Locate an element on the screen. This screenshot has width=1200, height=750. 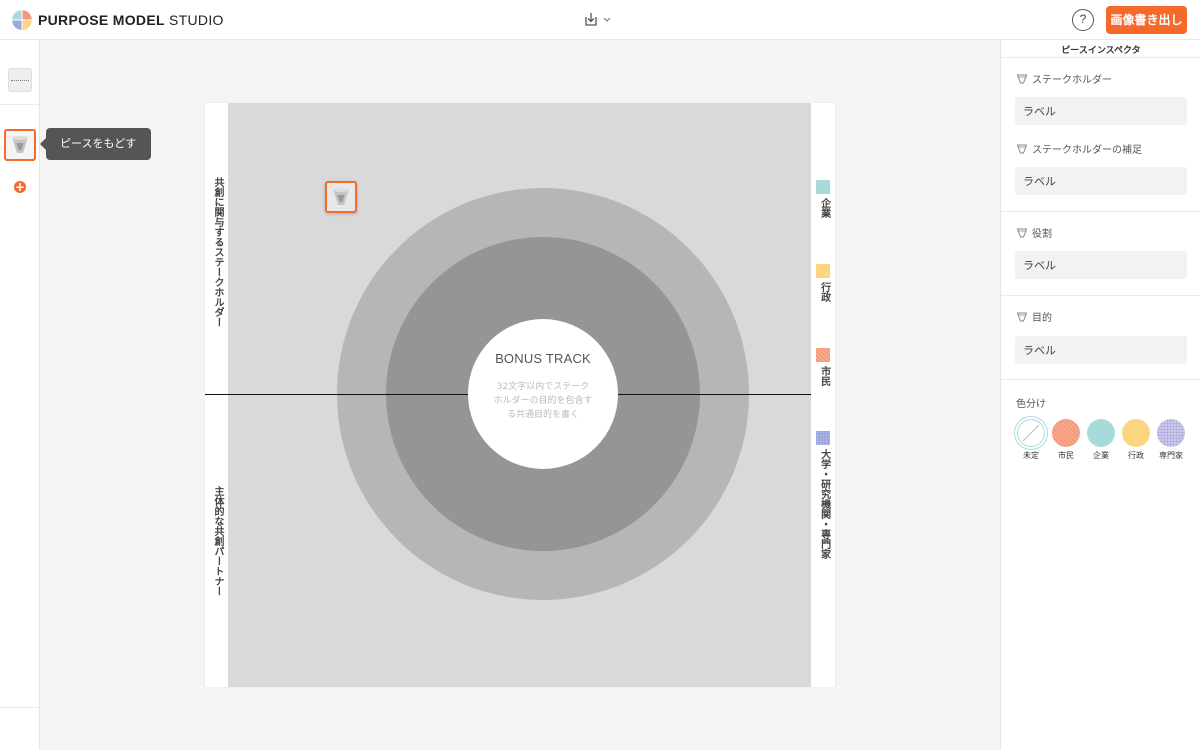
help-icon: ? is located at coordinates (1083, 20).